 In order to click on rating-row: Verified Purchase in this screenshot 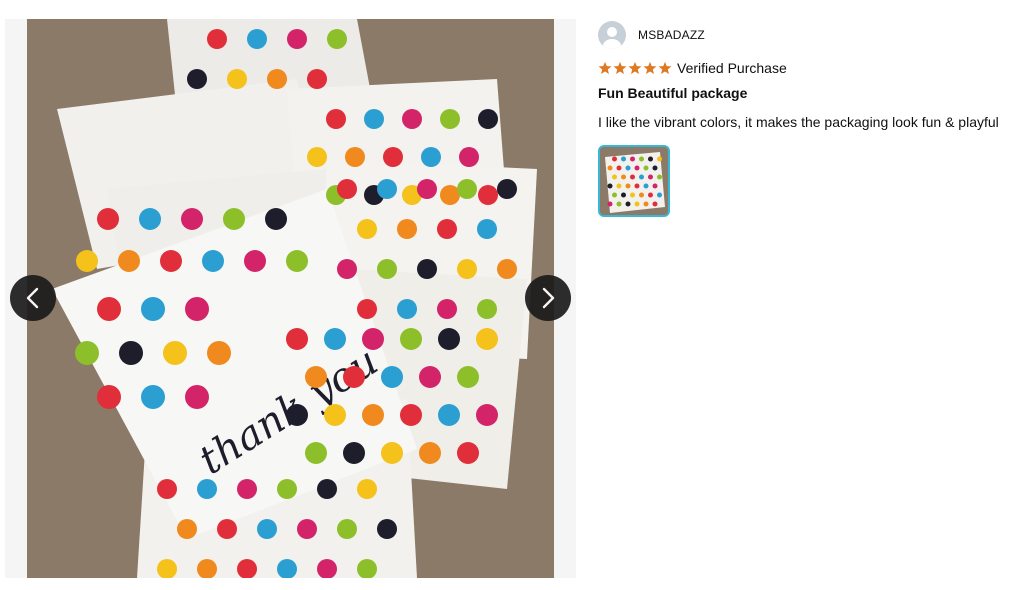, I will do `click(808, 68)`.